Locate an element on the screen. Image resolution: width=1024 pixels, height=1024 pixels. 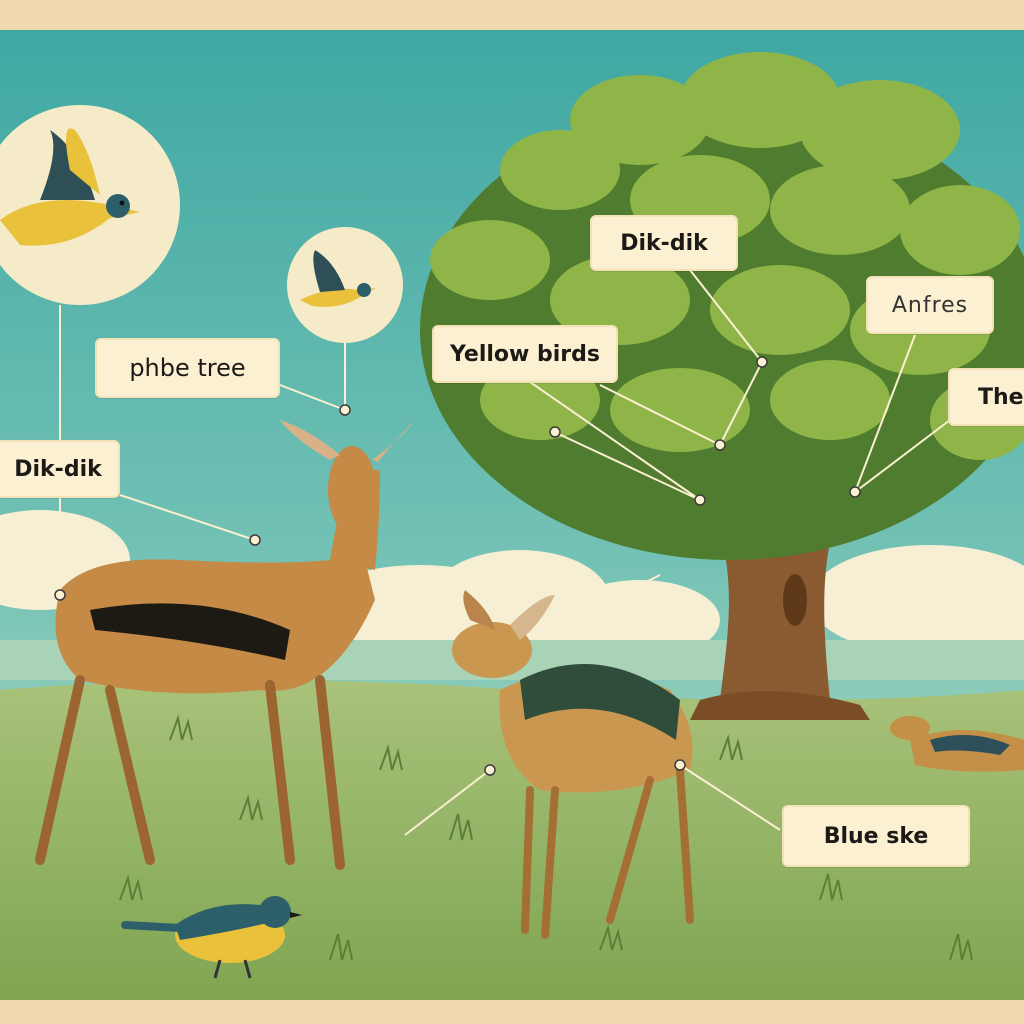
label-dik-dik-left: Dik-dik is located at coordinates (60, 469).